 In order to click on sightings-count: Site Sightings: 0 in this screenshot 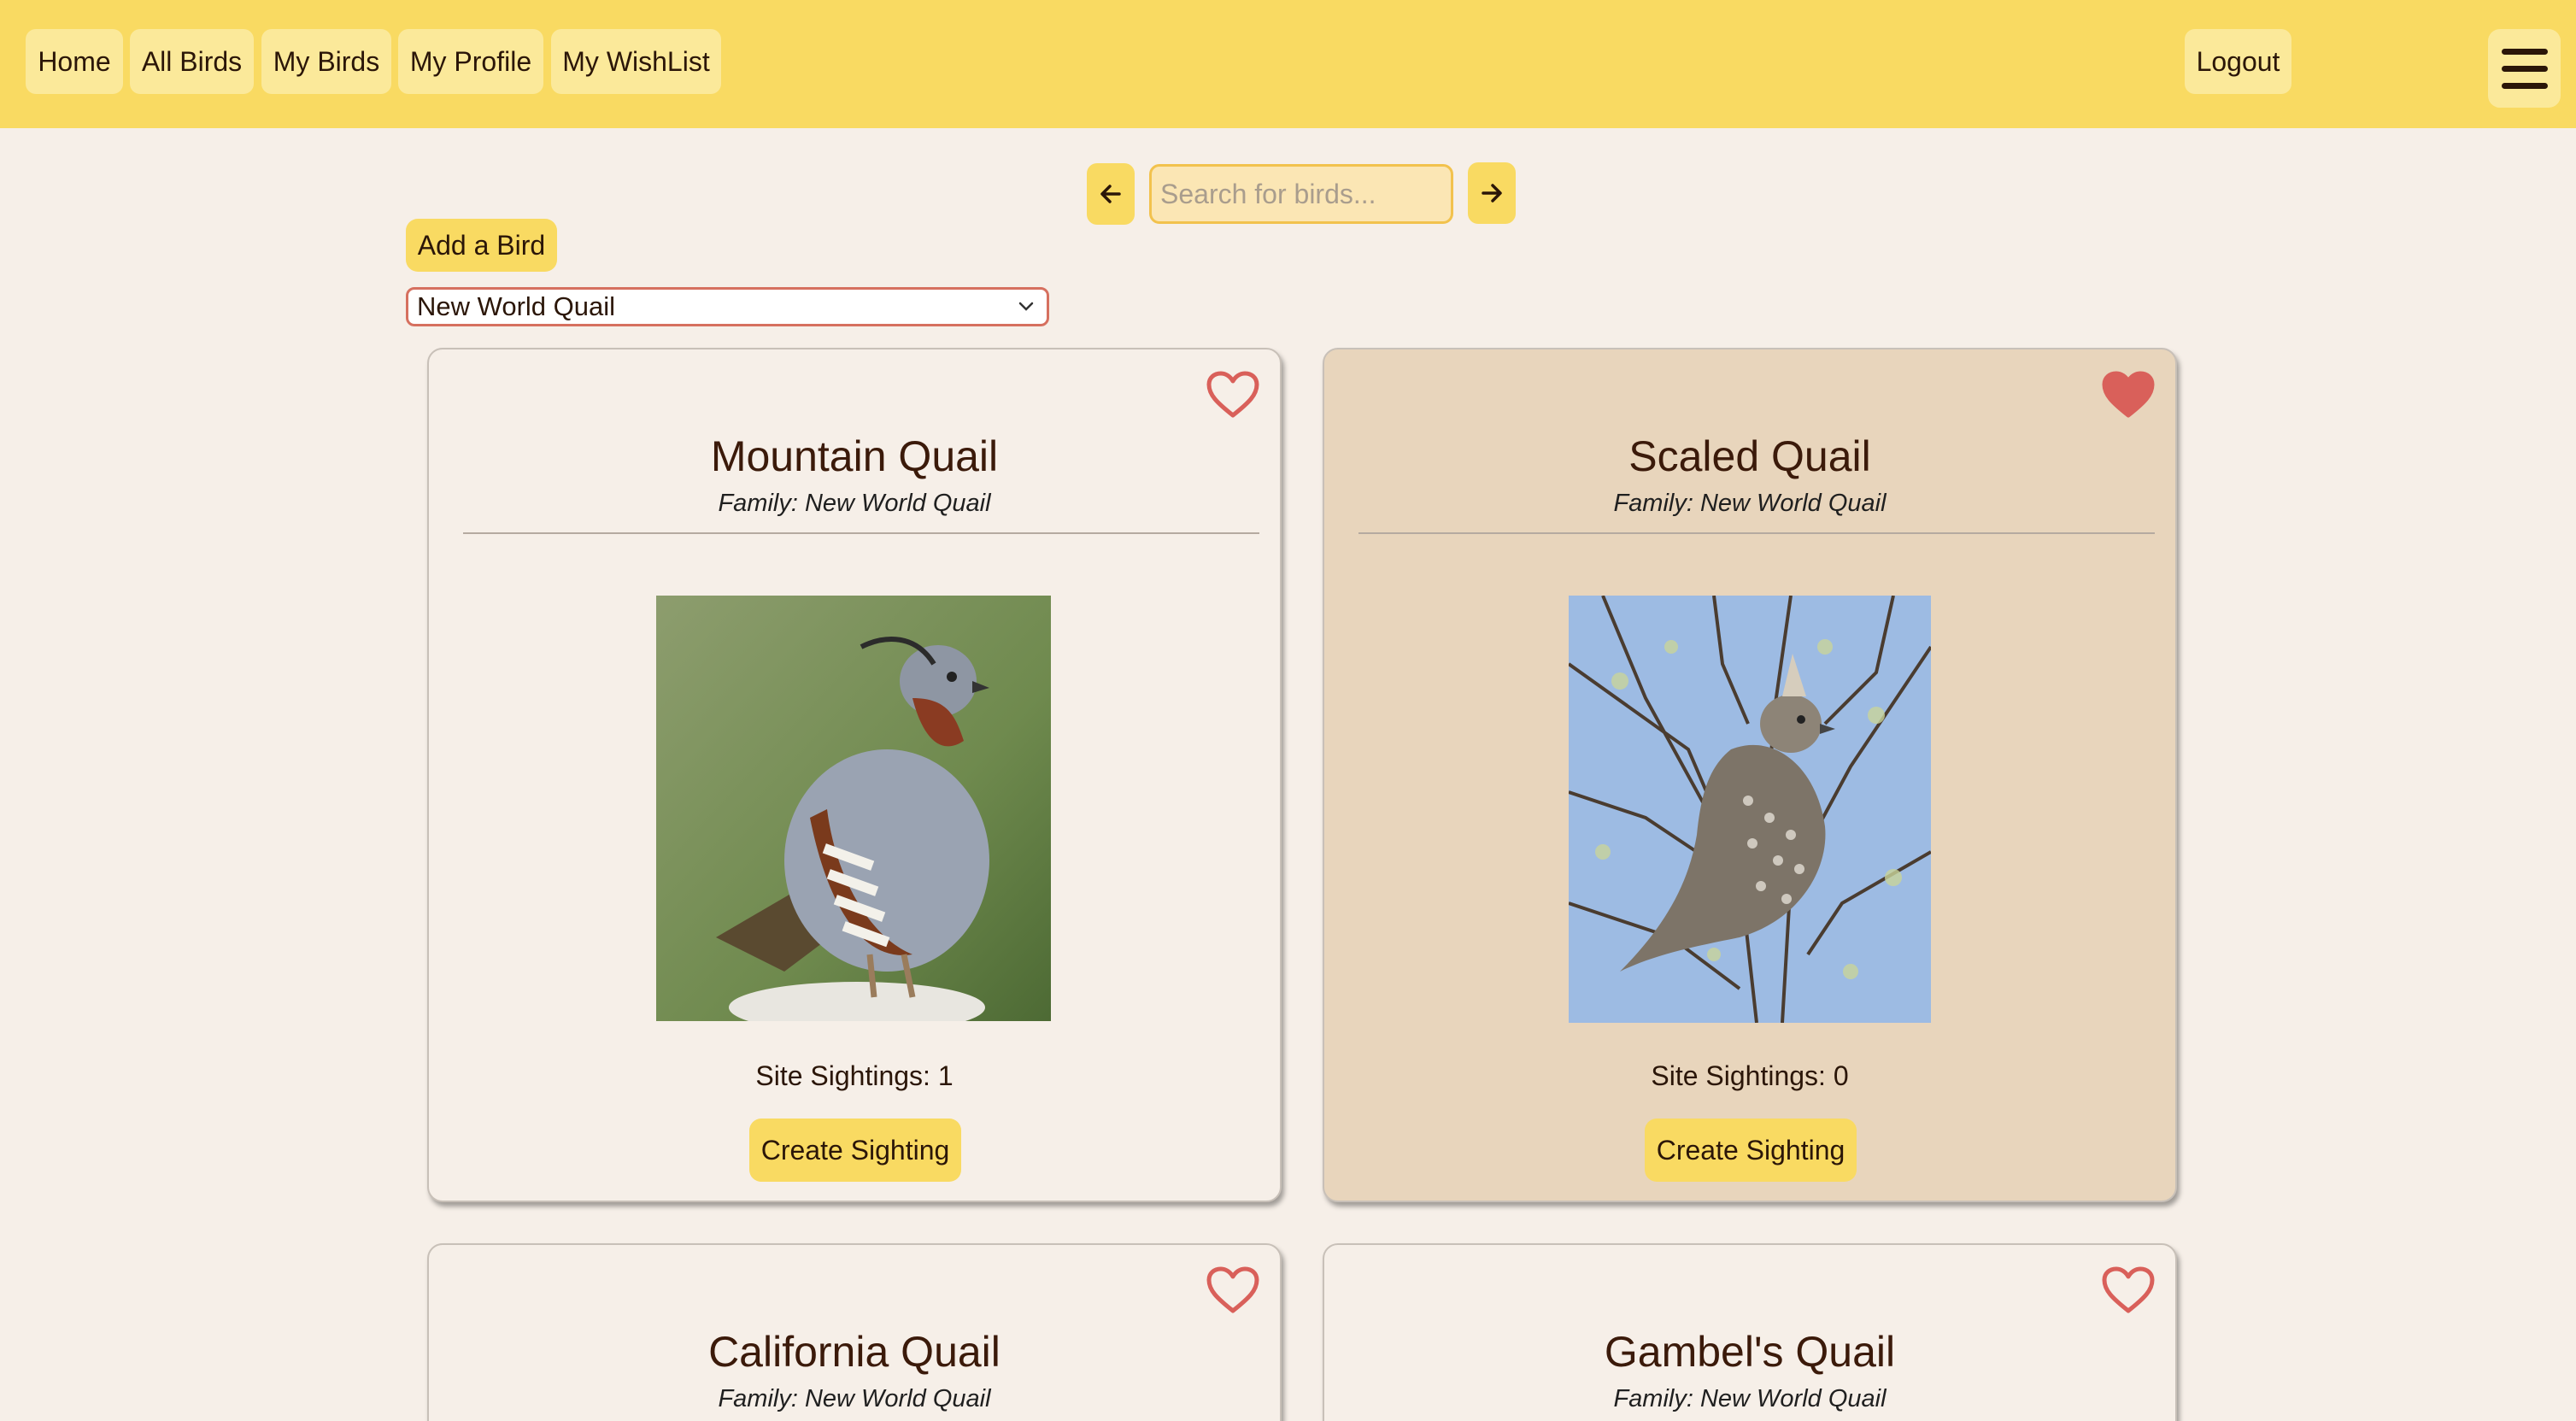, I will do `click(1750, 1075)`.